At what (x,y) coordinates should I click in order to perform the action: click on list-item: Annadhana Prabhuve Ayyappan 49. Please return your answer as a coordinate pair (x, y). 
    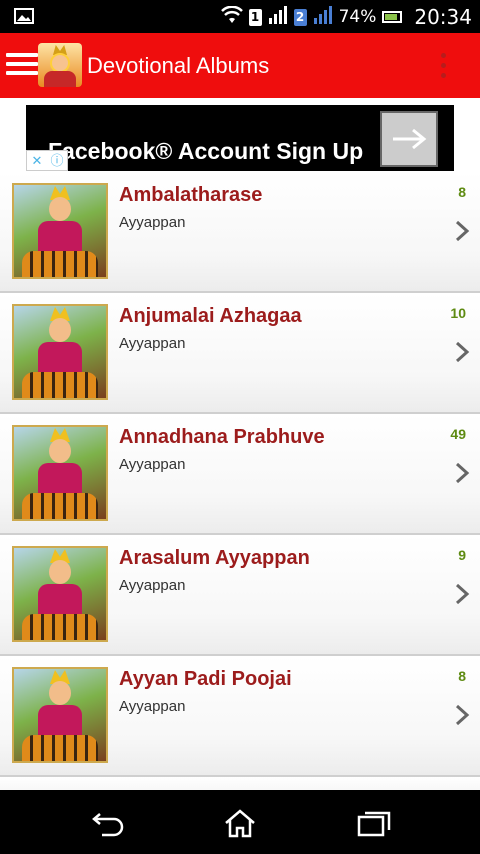
    Looking at the image, I should click on (240, 474).